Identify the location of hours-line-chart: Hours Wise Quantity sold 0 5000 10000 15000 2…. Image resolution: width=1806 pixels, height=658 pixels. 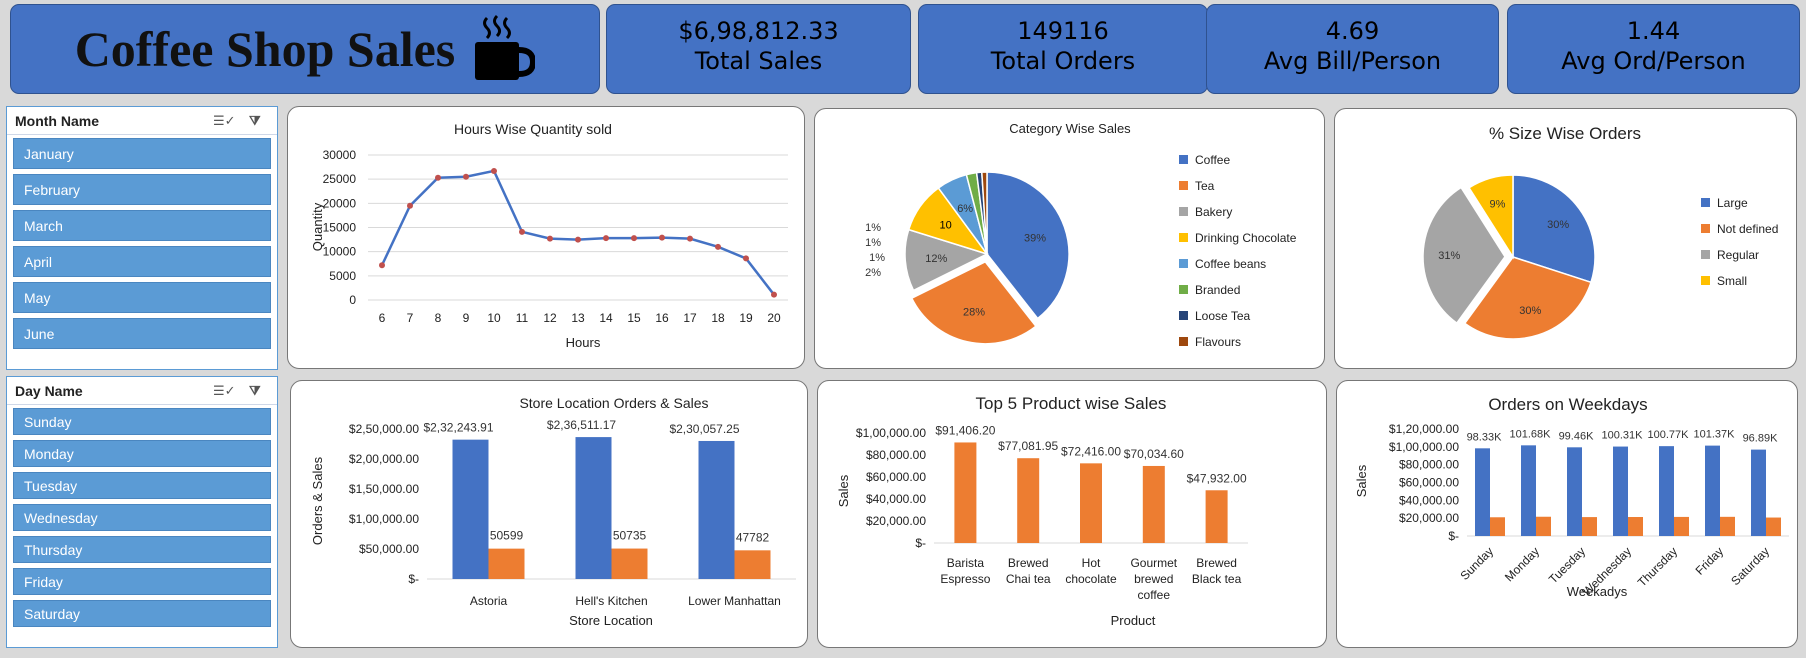
(549, 235).